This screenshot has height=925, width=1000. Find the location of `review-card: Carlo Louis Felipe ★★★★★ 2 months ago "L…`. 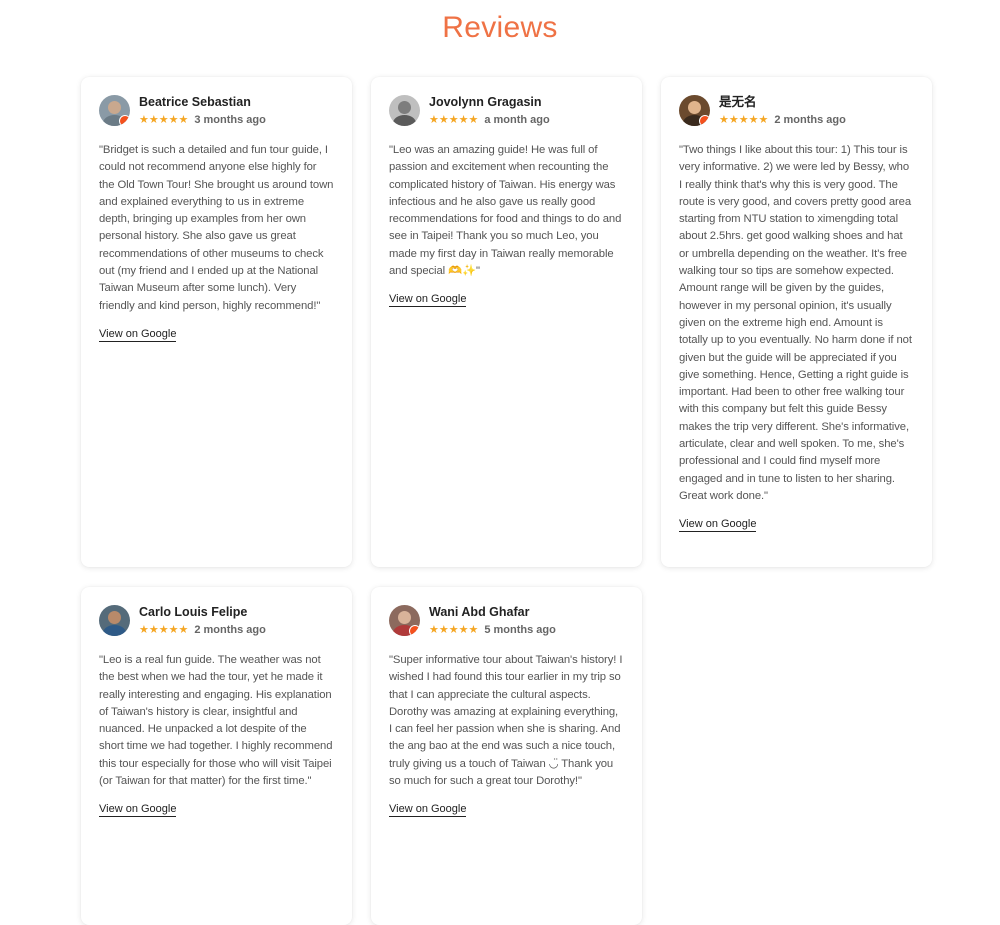

review-card: Carlo Louis Felipe ★★★★★ 2 months ago "L… is located at coordinates (216, 756).